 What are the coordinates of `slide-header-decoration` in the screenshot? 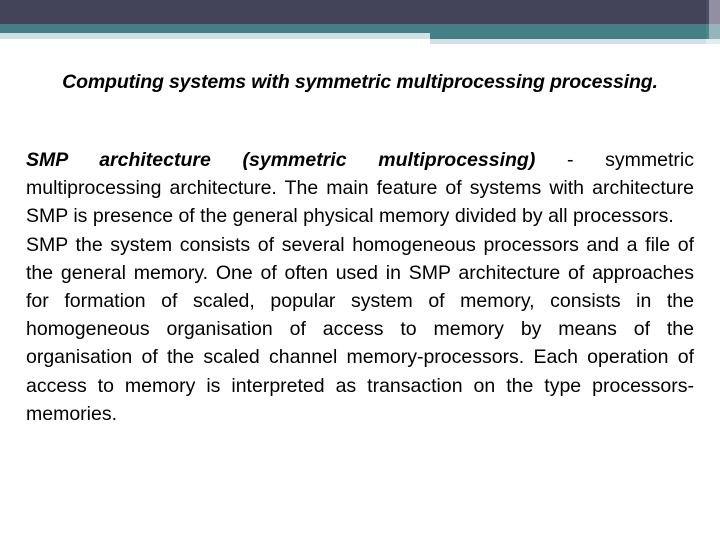 It's located at (360, 22).